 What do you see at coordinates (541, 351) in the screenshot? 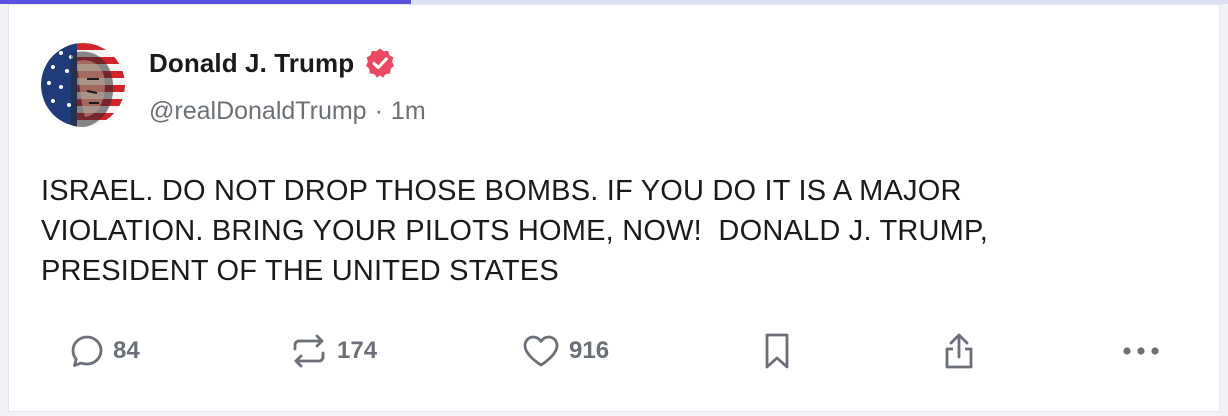
I see `heart-icon` at bounding box center [541, 351].